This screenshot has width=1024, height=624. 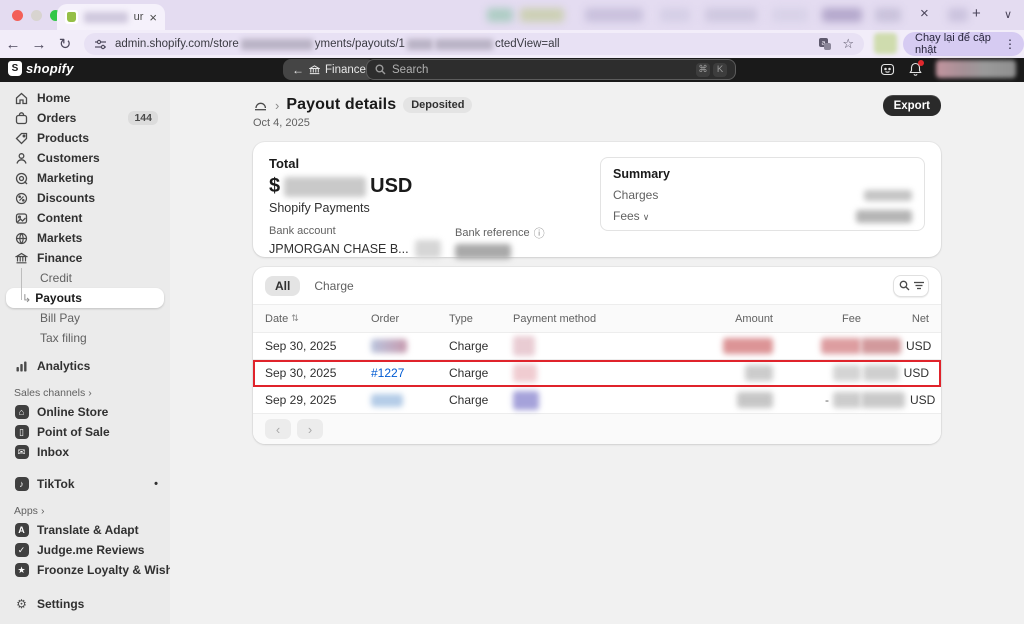 What do you see at coordinates (438, 105) in the screenshot?
I see `deposited-status-badge: Deposited` at bounding box center [438, 105].